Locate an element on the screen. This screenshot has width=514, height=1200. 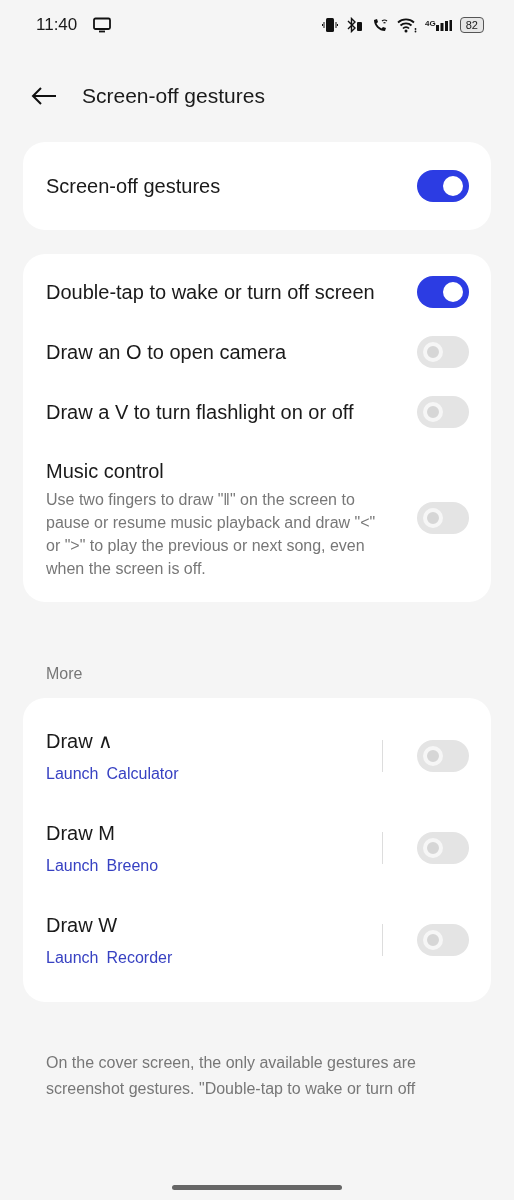
page-title: Screen-off gestures is located at coordinates (173, 96).